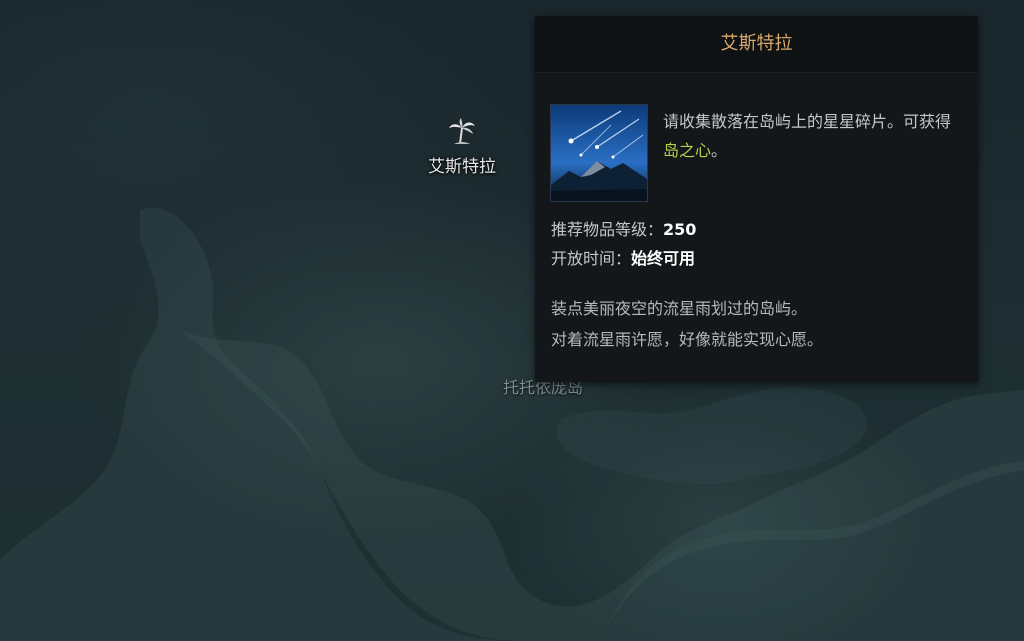  I want to click on palm-tree-icon, so click(462, 131).